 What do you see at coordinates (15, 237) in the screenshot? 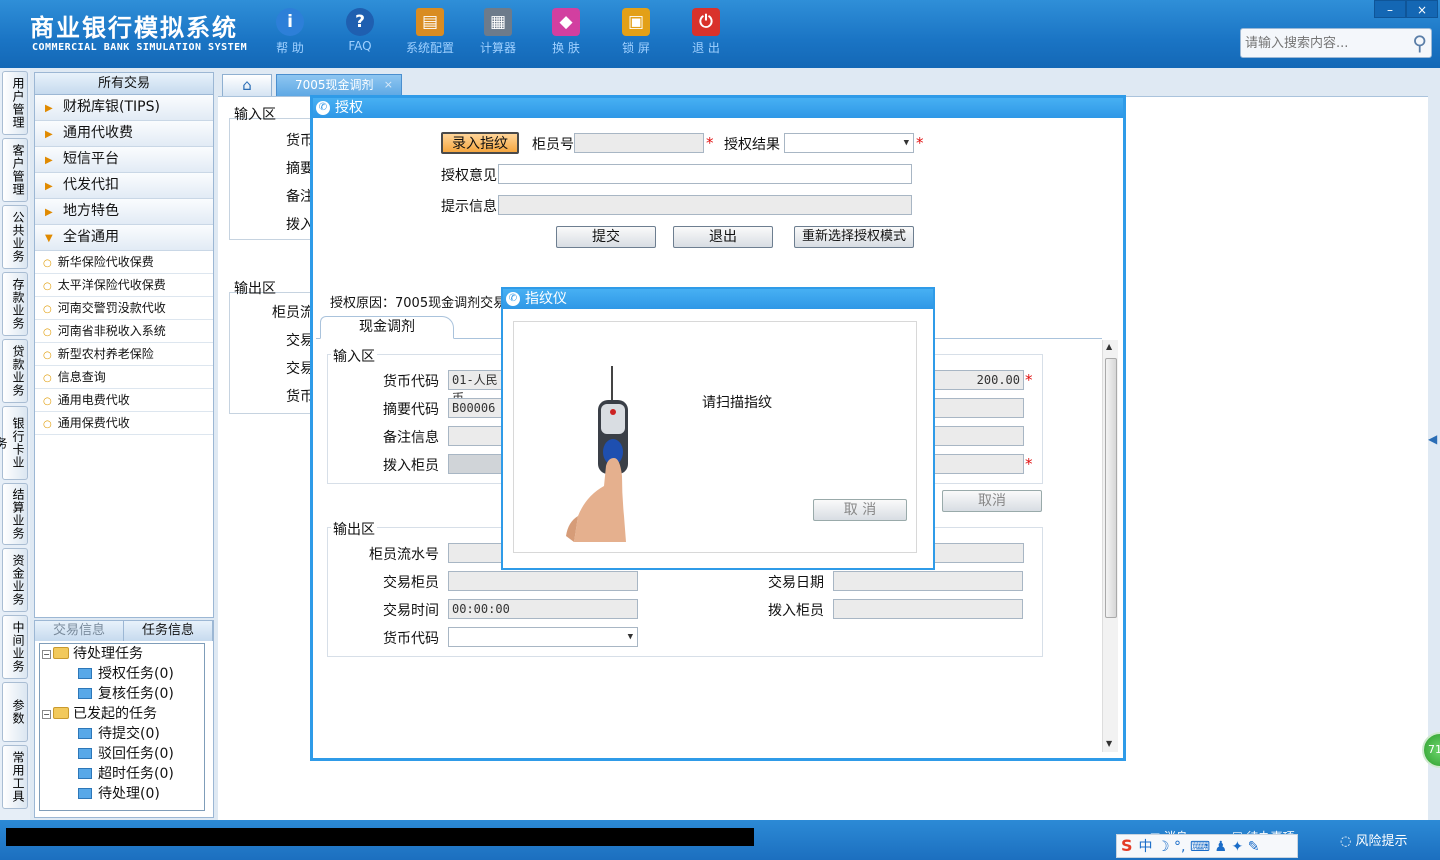
I see `vnav-public-business: 公共业务` at bounding box center [15, 237].